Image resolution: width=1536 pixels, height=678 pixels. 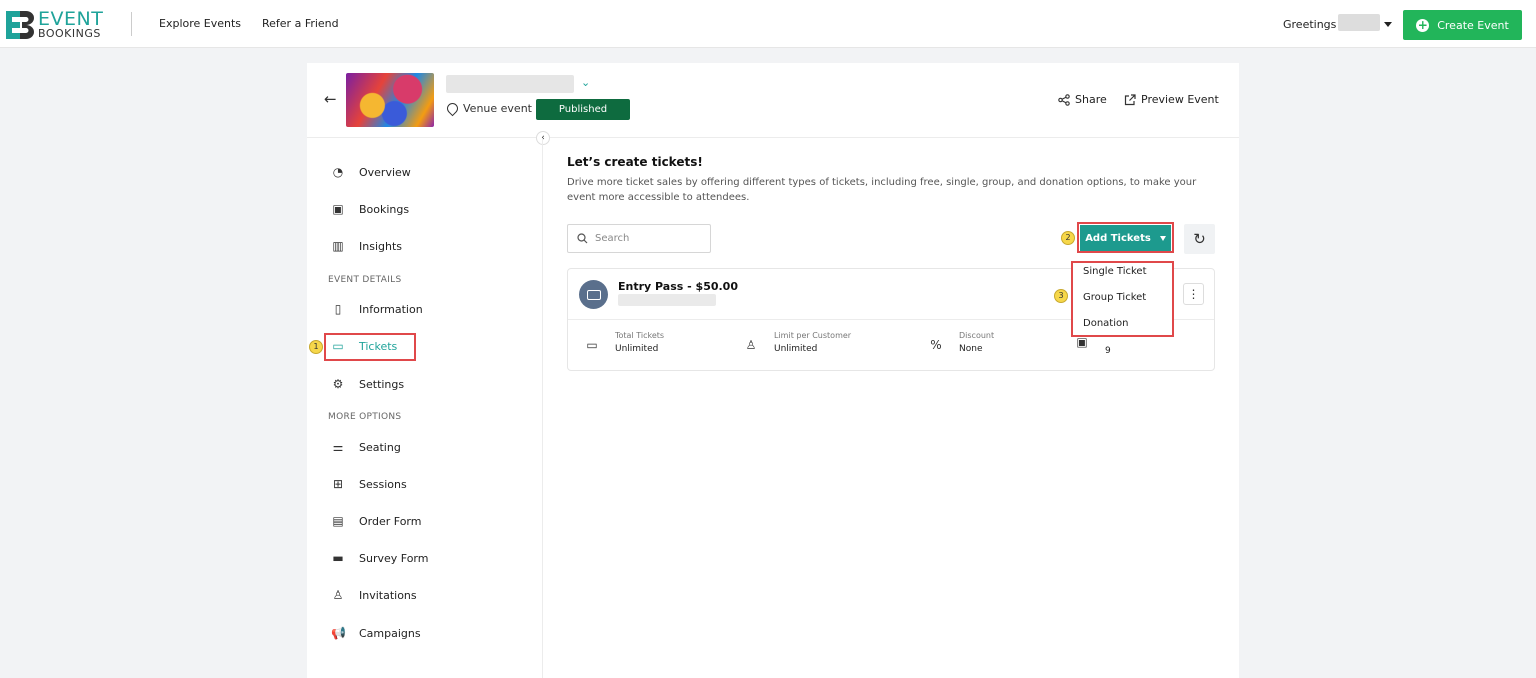 What do you see at coordinates (338, 246) in the screenshot?
I see `bar-chart-icon: ▥` at bounding box center [338, 246].